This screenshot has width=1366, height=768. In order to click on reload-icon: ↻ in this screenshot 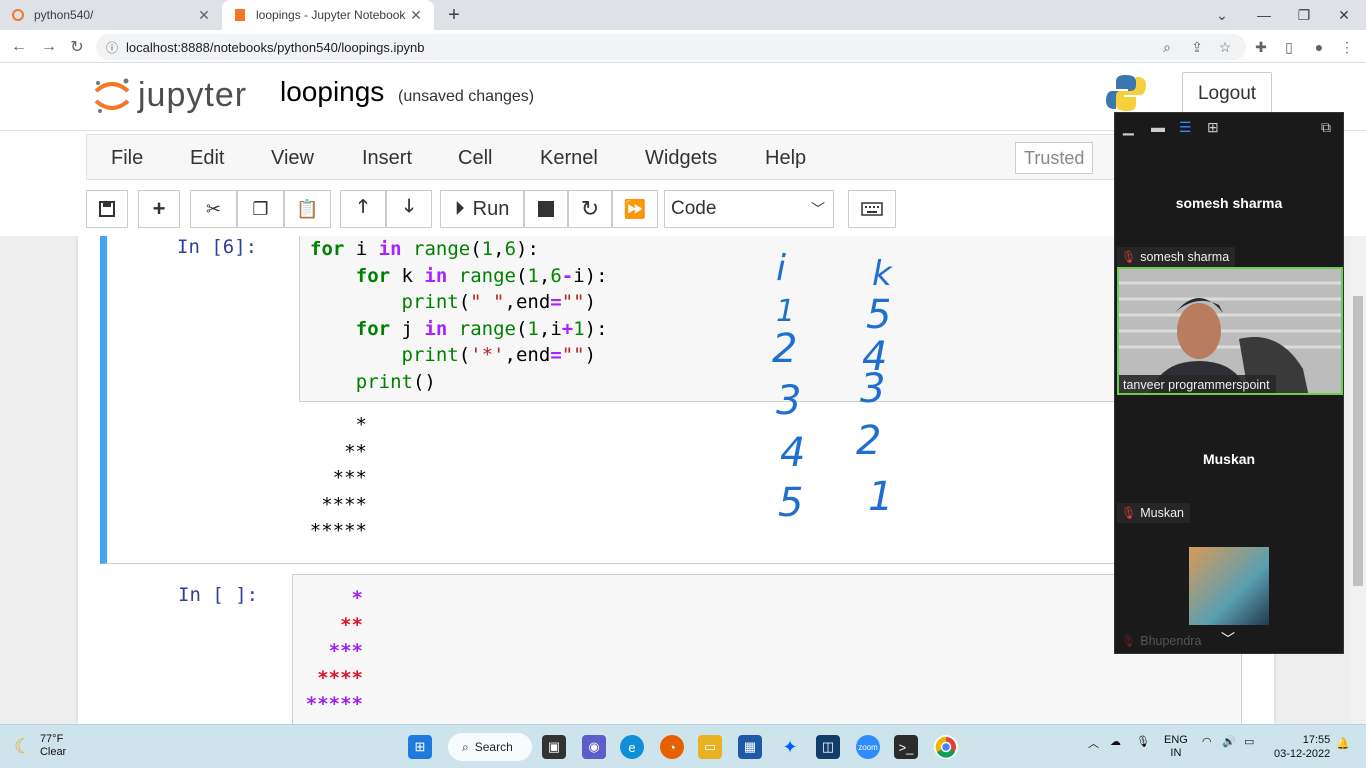, I will do `click(77, 47)`.